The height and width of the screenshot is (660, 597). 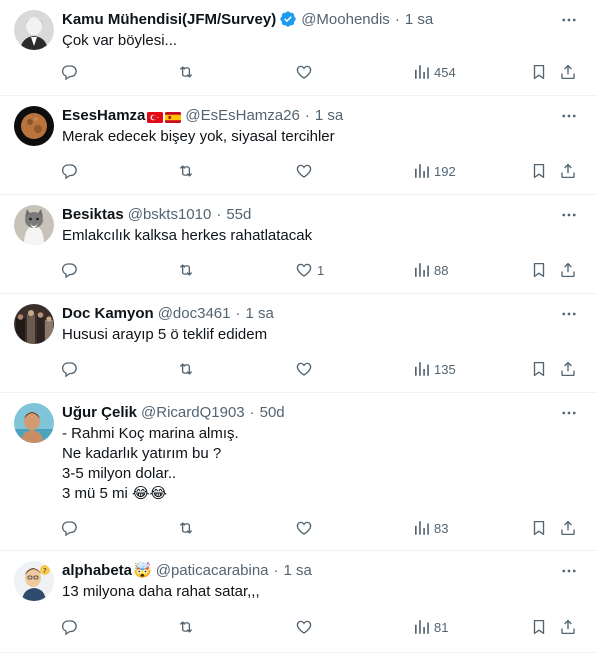 I want to click on views-button: 81, so click(x=430, y=627).